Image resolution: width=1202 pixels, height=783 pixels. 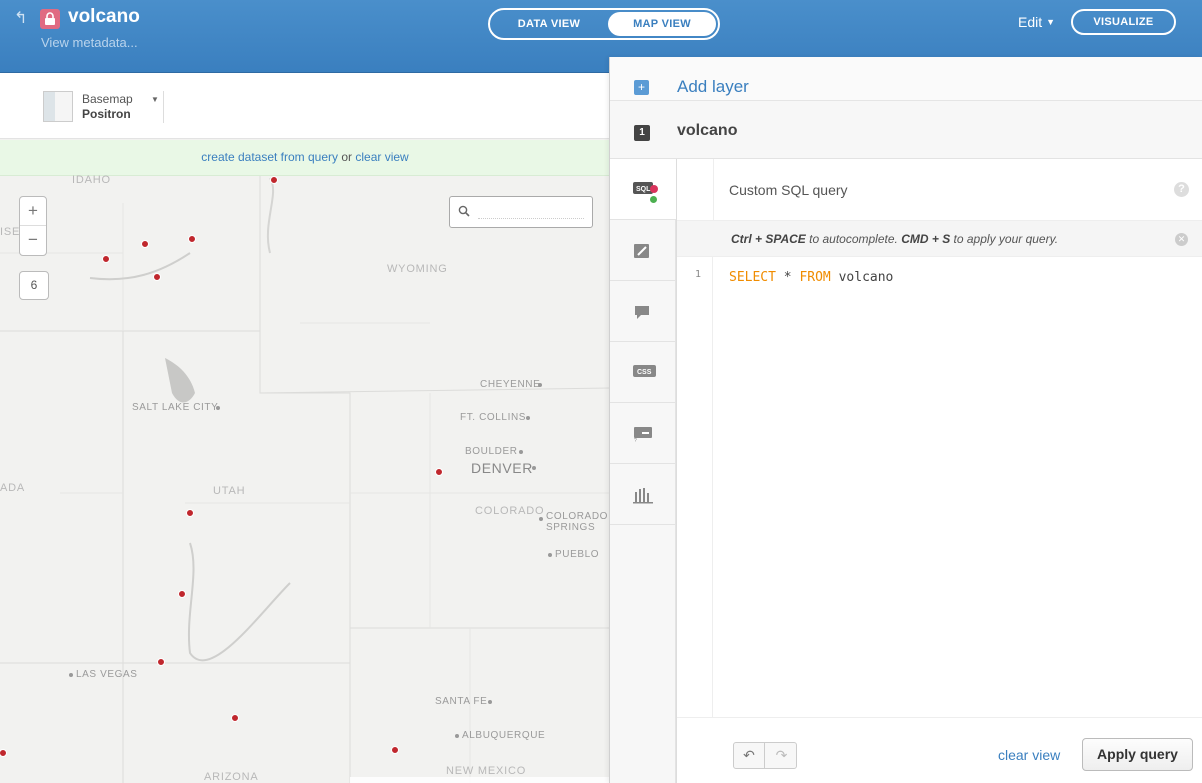 What do you see at coordinates (491, 451) in the screenshot?
I see `map-label: BOULDER` at bounding box center [491, 451].